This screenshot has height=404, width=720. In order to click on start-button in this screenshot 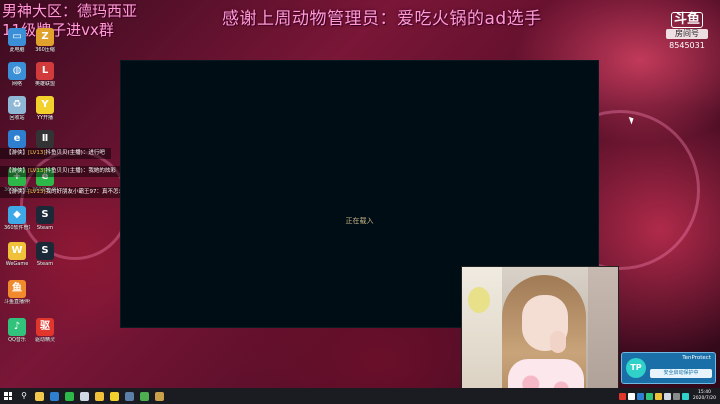, I will do `click(8, 396)`.